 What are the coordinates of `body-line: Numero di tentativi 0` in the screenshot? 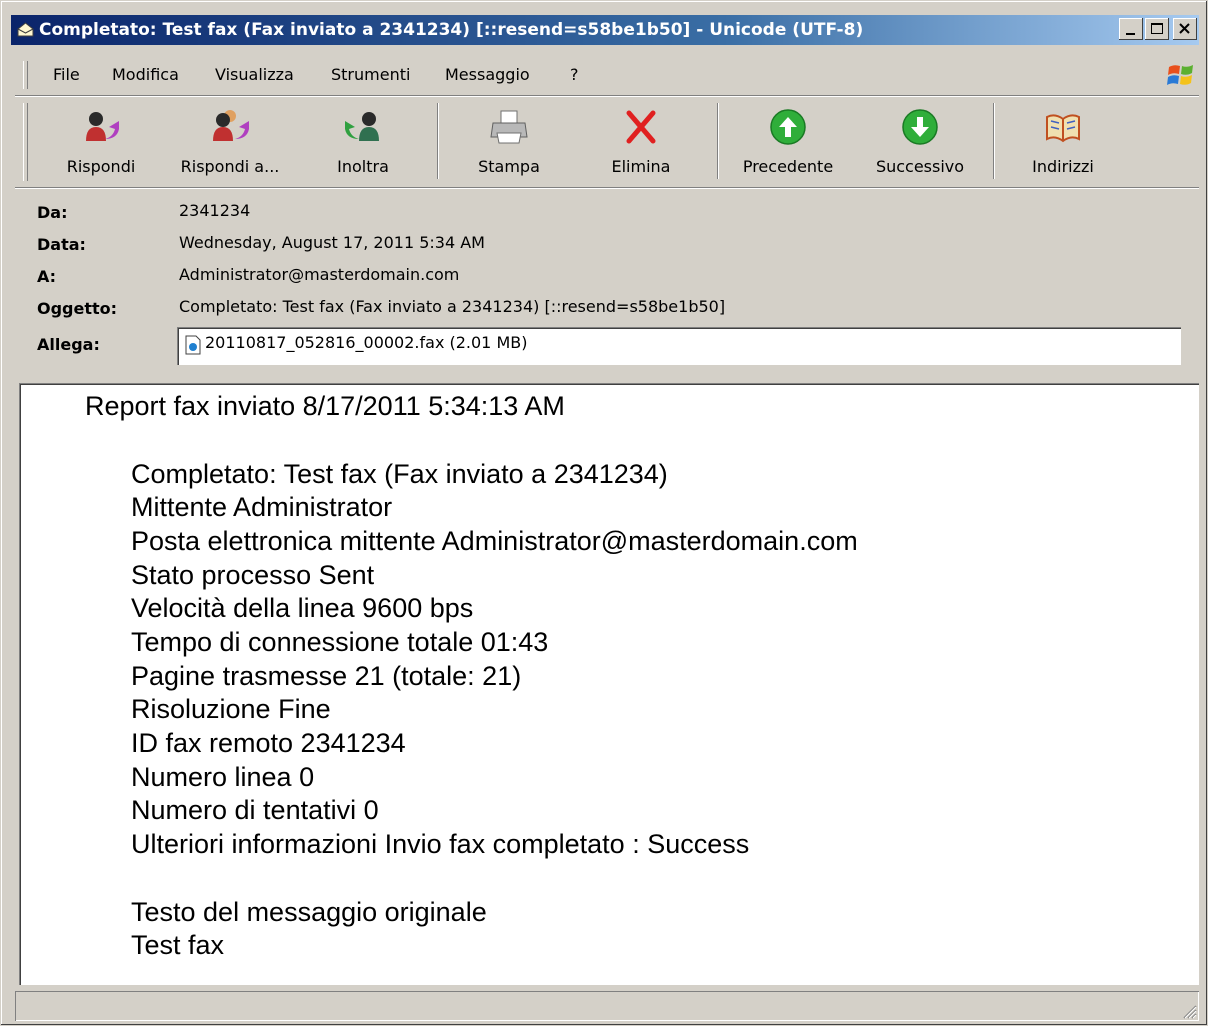 It's located at (255, 810).